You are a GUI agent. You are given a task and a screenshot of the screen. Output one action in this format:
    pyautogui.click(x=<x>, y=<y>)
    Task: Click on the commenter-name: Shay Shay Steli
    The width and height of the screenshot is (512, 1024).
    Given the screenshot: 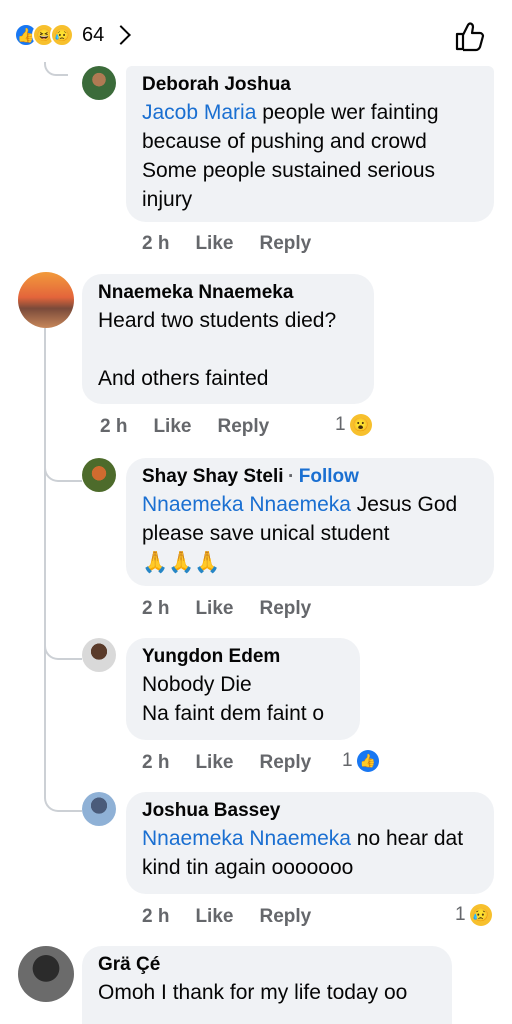 What is the action you would take?
    pyautogui.click(x=213, y=476)
    